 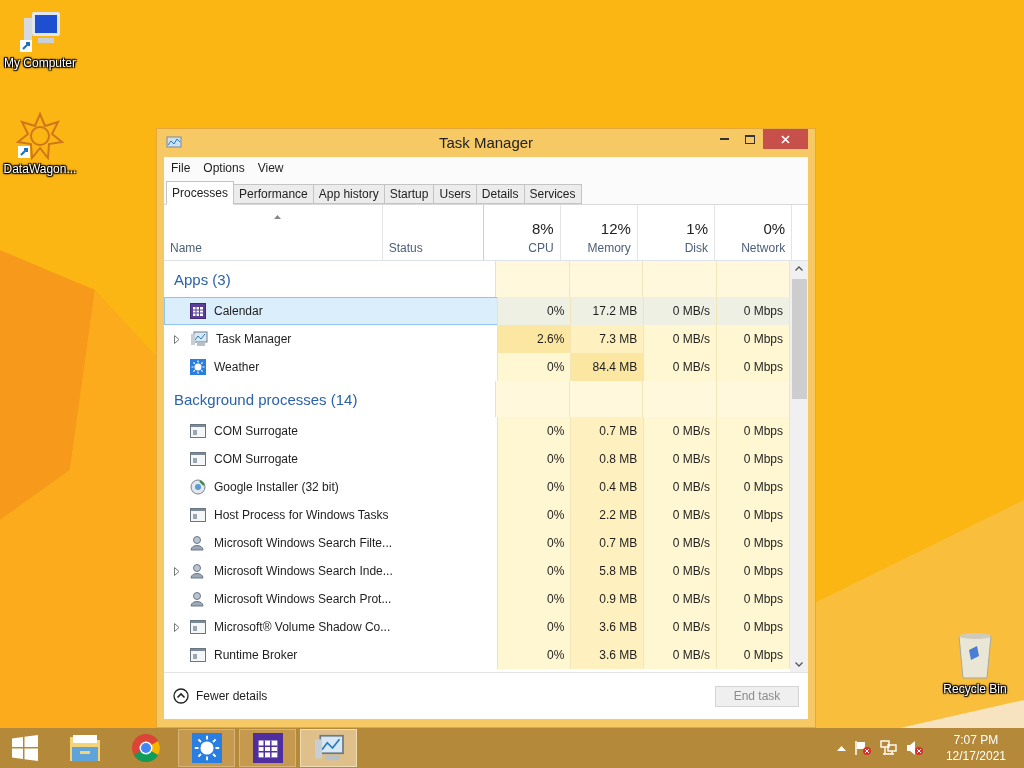 What do you see at coordinates (348, 194) in the screenshot?
I see `tab: App history` at bounding box center [348, 194].